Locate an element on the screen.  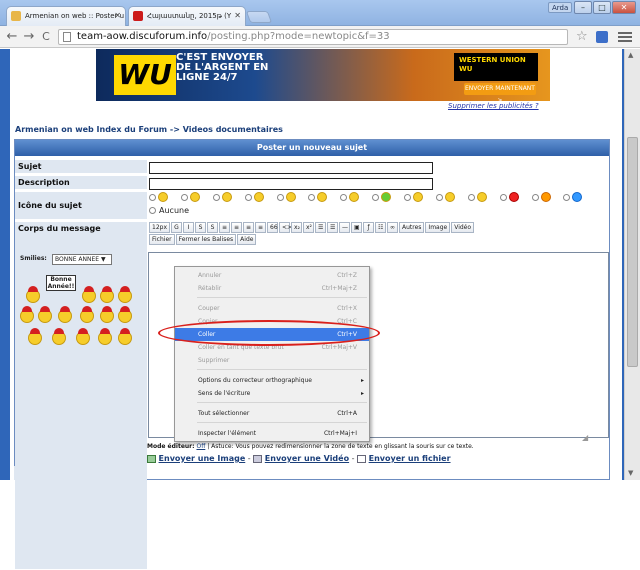
strike-button: S is located at coordinates (212, 227).